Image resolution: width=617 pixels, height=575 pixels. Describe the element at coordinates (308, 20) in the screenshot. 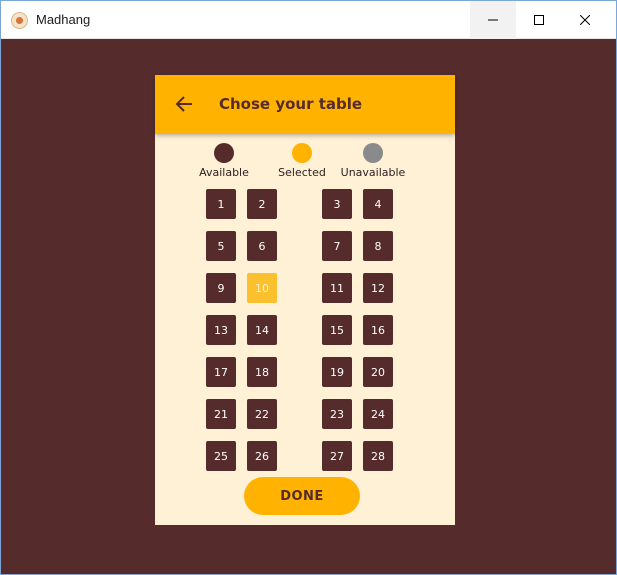

I see `title-bar: Madhang` at that location.